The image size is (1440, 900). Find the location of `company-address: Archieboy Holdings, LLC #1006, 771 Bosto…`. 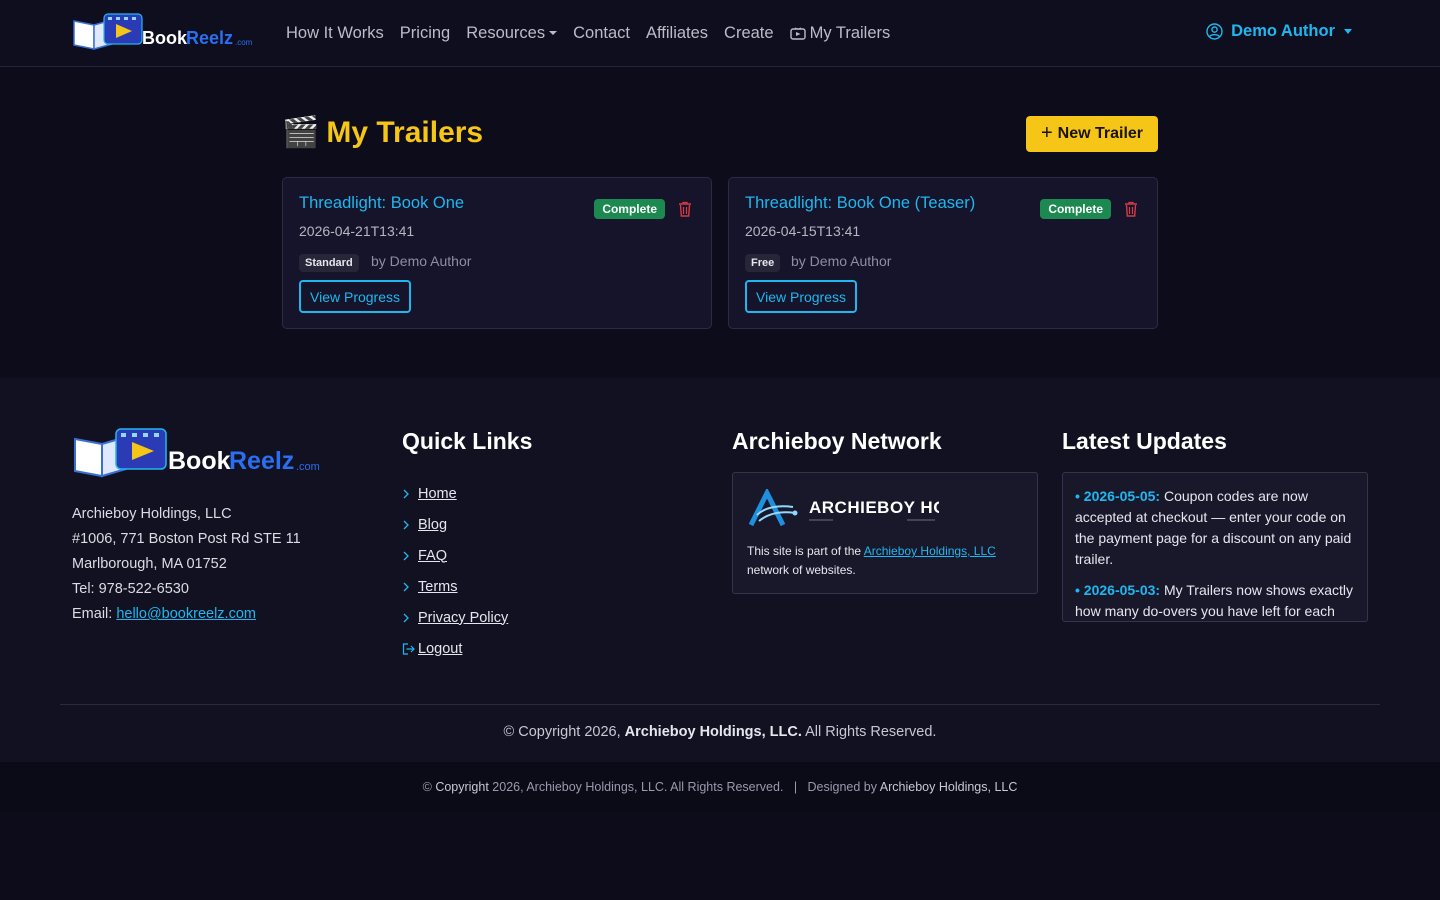

company-address: Archieboy Holdings, LLC #1006, 771 Bosto… is located at coordinates (186, 564).